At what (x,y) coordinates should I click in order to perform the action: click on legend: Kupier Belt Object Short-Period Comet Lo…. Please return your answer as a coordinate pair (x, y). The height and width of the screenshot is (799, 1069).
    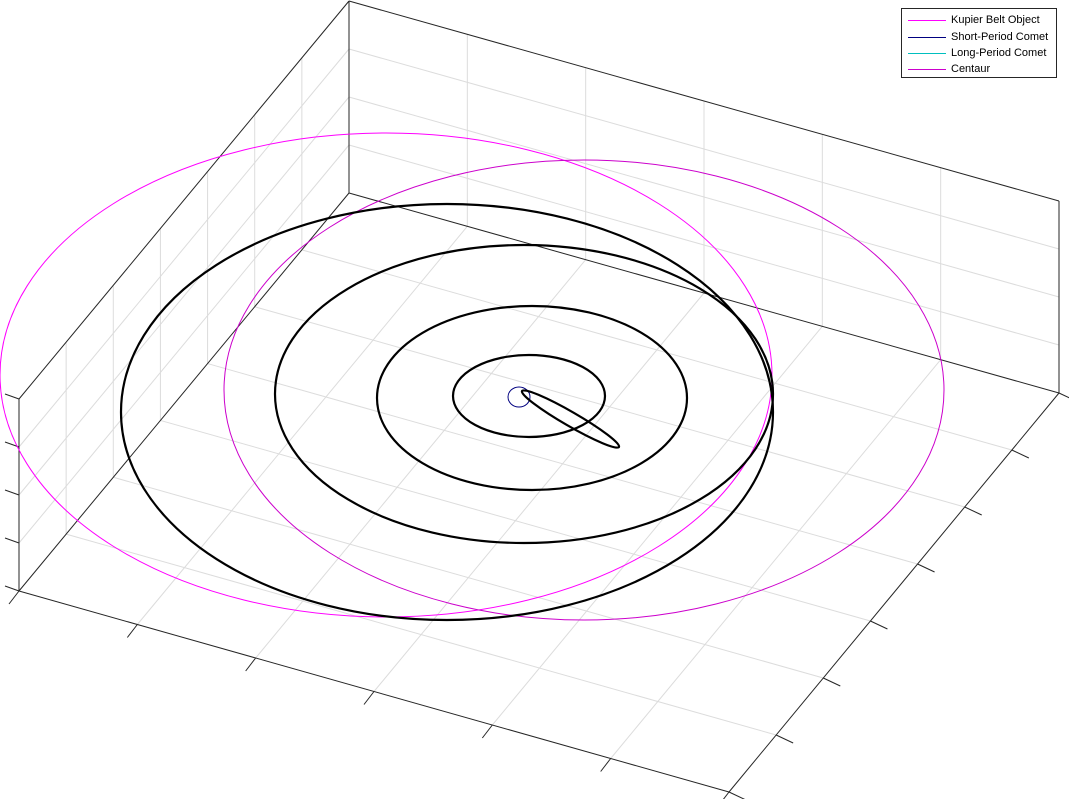
    Looking at the image, I should click on (979, 43).